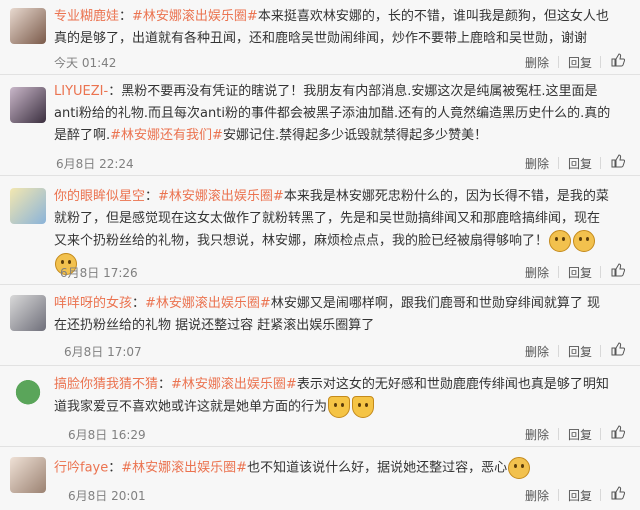 The height and width of the screenshot is (510, 640). What do you see at coordinates (81, 91) in the screenshot?
I see `username: LIYUEZI-` at bounding box center [81, 91].